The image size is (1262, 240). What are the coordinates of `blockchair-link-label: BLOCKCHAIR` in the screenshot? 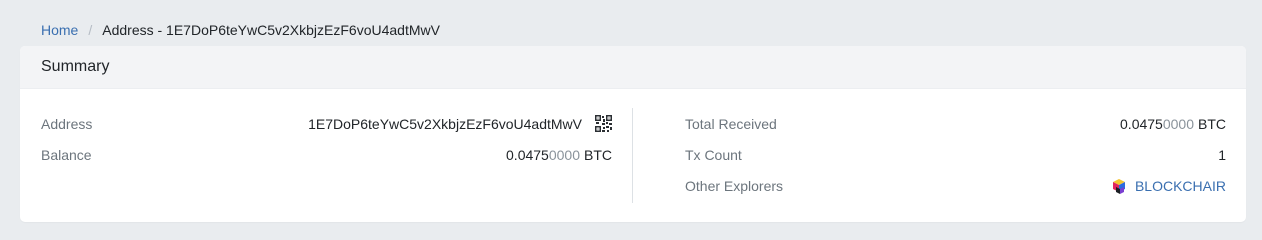 It's located at (1180, 185).